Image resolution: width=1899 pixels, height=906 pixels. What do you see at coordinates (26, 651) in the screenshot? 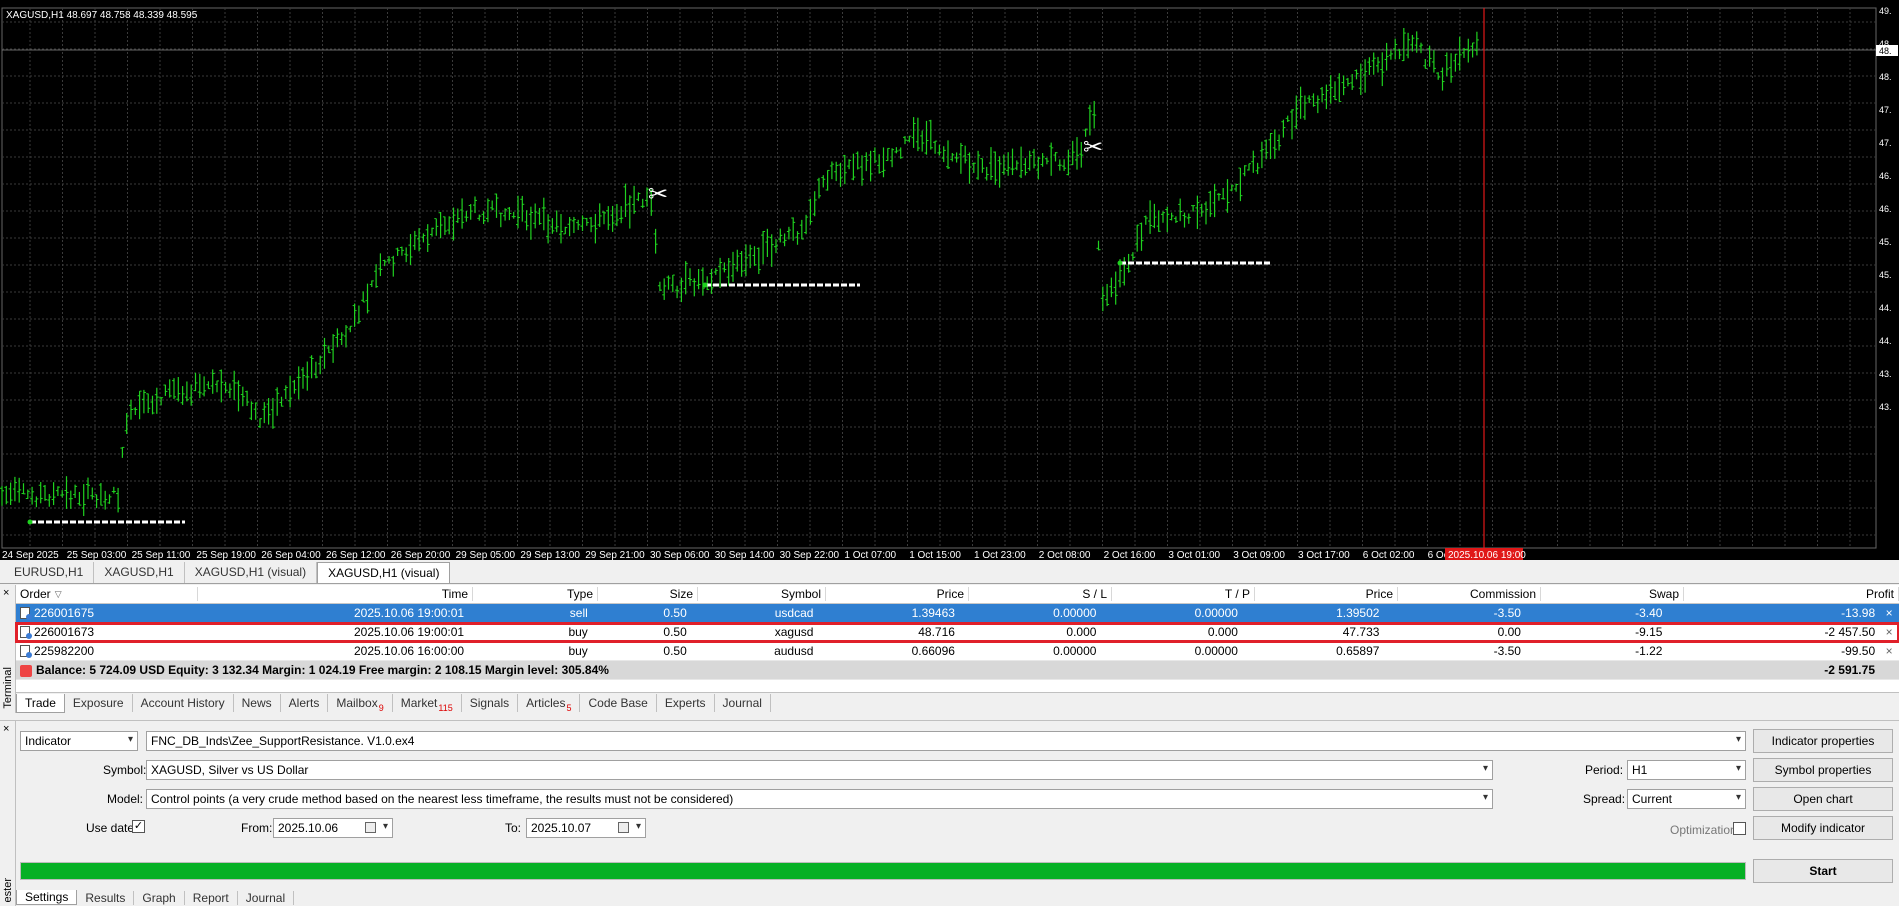
I see `order-icon` at bounding box center [26, 651].